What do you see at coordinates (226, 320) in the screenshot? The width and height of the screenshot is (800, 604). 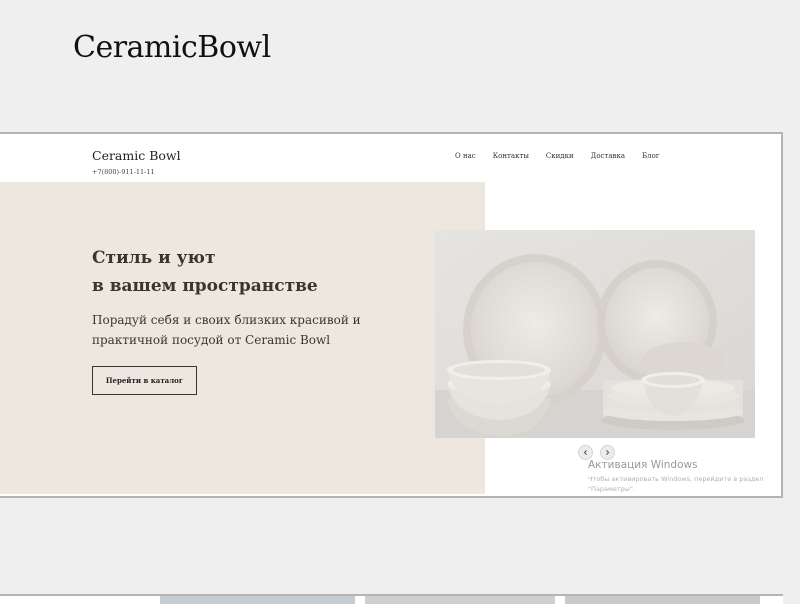 I see `hero-subtitle-line-1: Порадуй себя и своих близких красивой и` at bounding box center [226, 320].